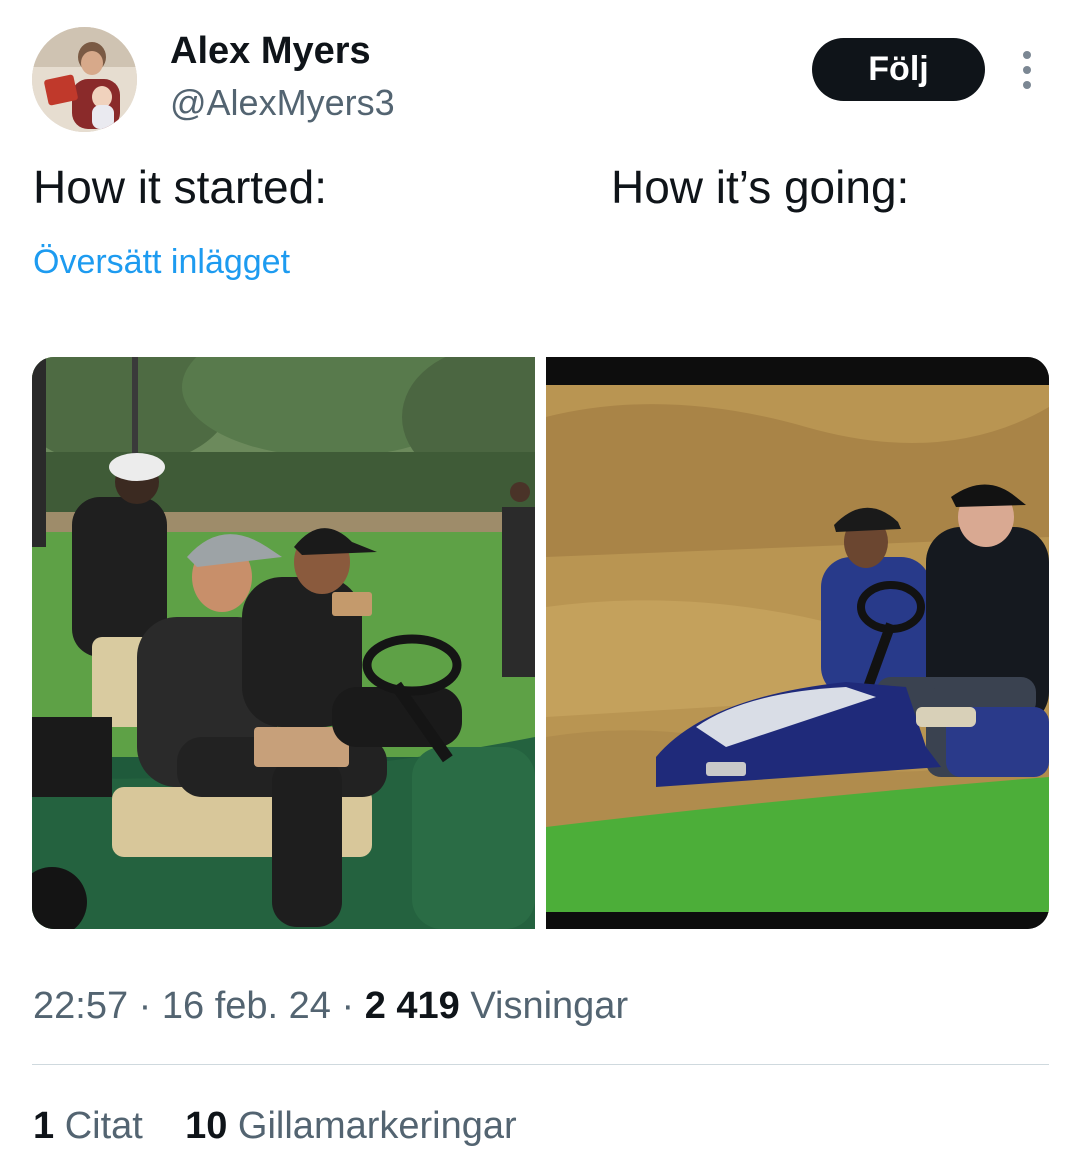 The width and height of the screenshot is (1080, 1176). I want to click on tweet-meta: 22:57 · 16 feb. 24 · 2 419 Visningar, so click(330, 1006).